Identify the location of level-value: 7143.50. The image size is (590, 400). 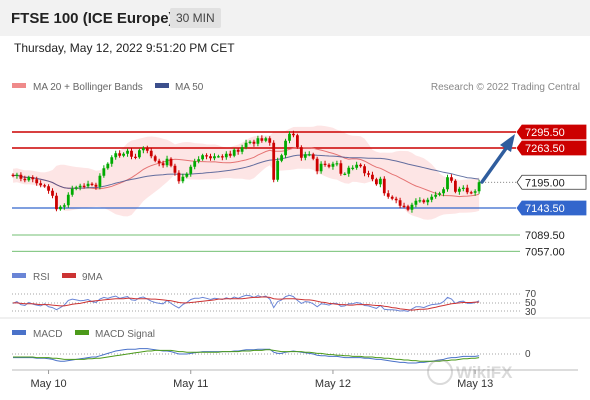
(545, 209).